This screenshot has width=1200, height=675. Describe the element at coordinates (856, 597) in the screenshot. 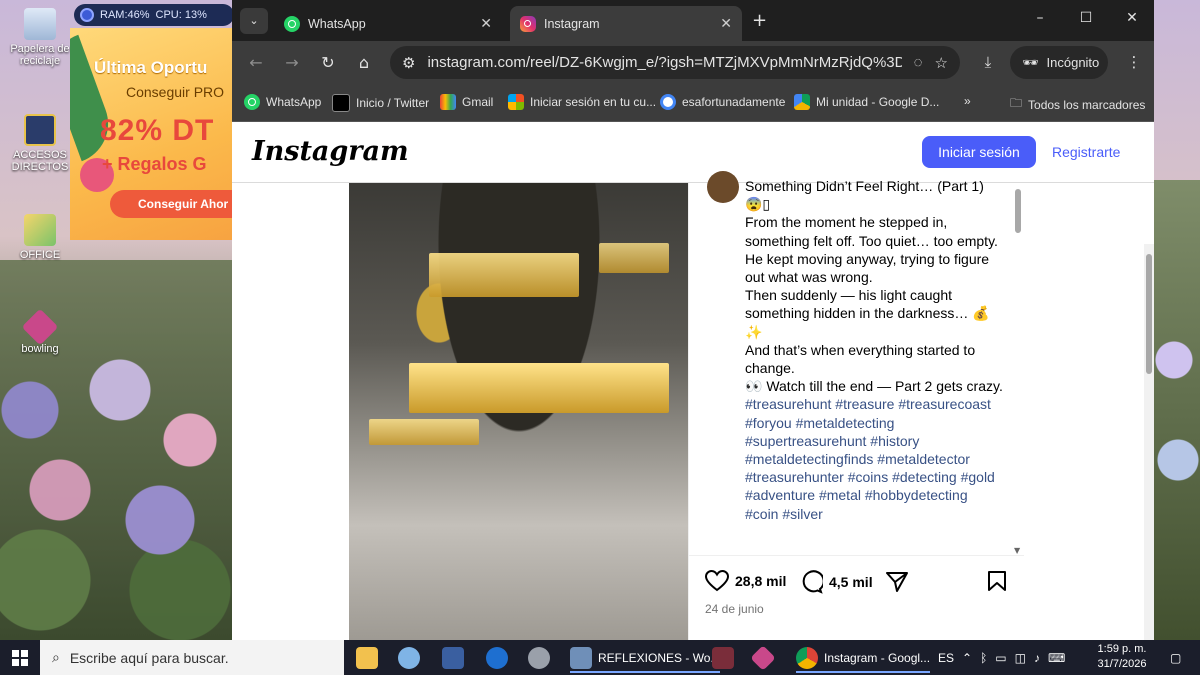

I see `post-actions: 28,8 mil 4,5 mil 24 de junio` at that location.